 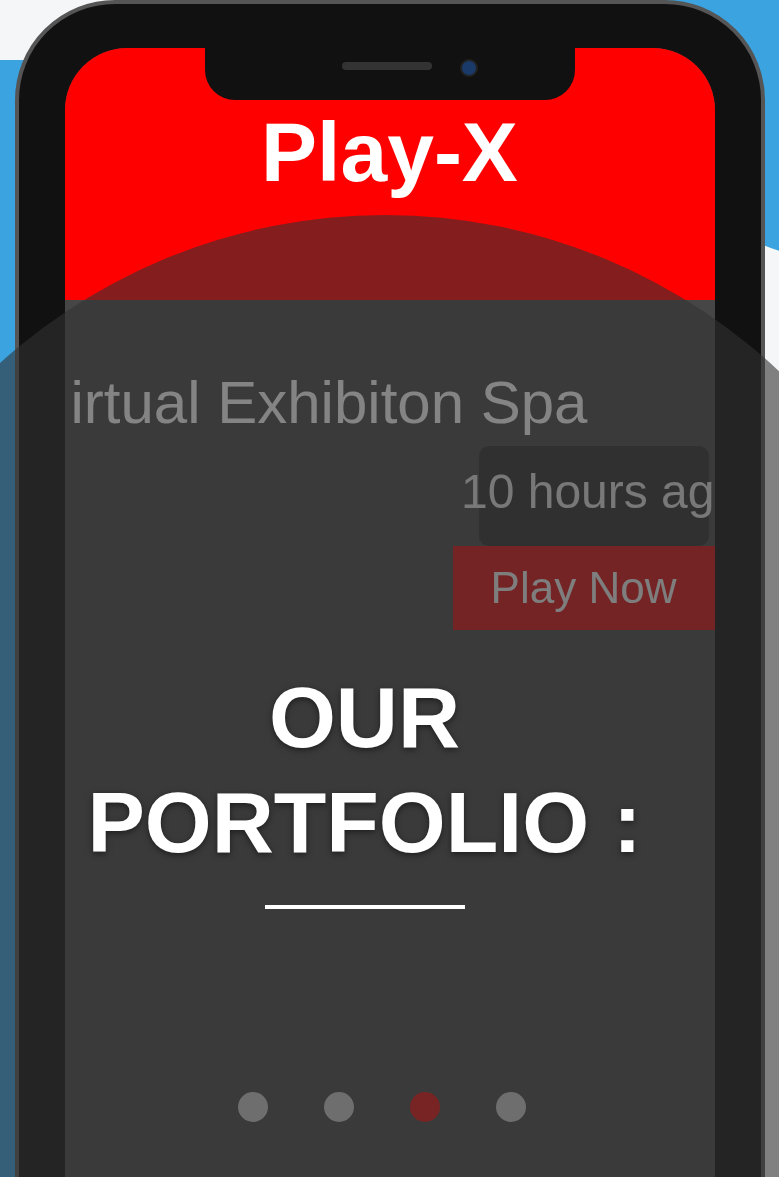 What do you see at coordinates (389, 152) in the screenshot?
I see `app-title: Play-X` at bounding box center [389, 152].